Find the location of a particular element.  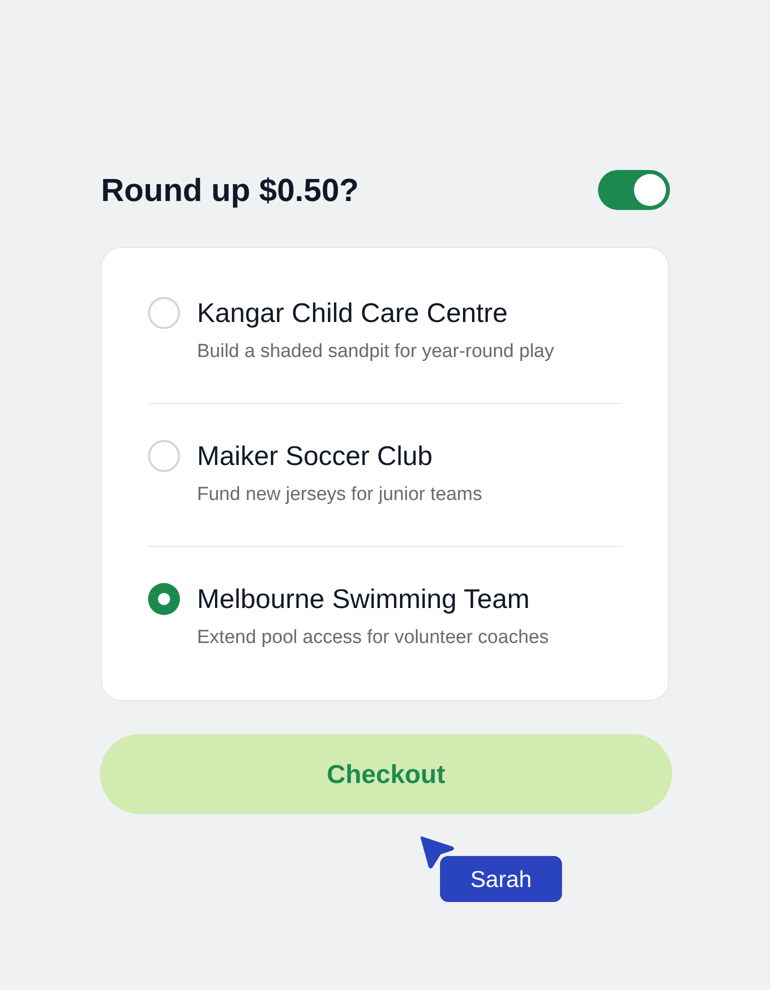

checkout-button: Checkout is located at coordinates (386, 774).